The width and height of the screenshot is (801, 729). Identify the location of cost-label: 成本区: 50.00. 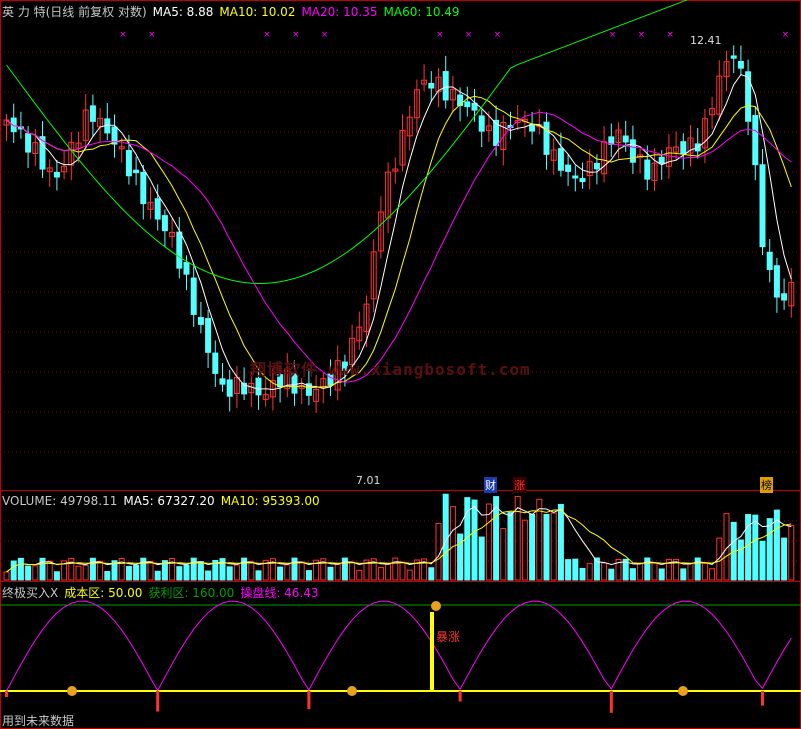
(103, 593).